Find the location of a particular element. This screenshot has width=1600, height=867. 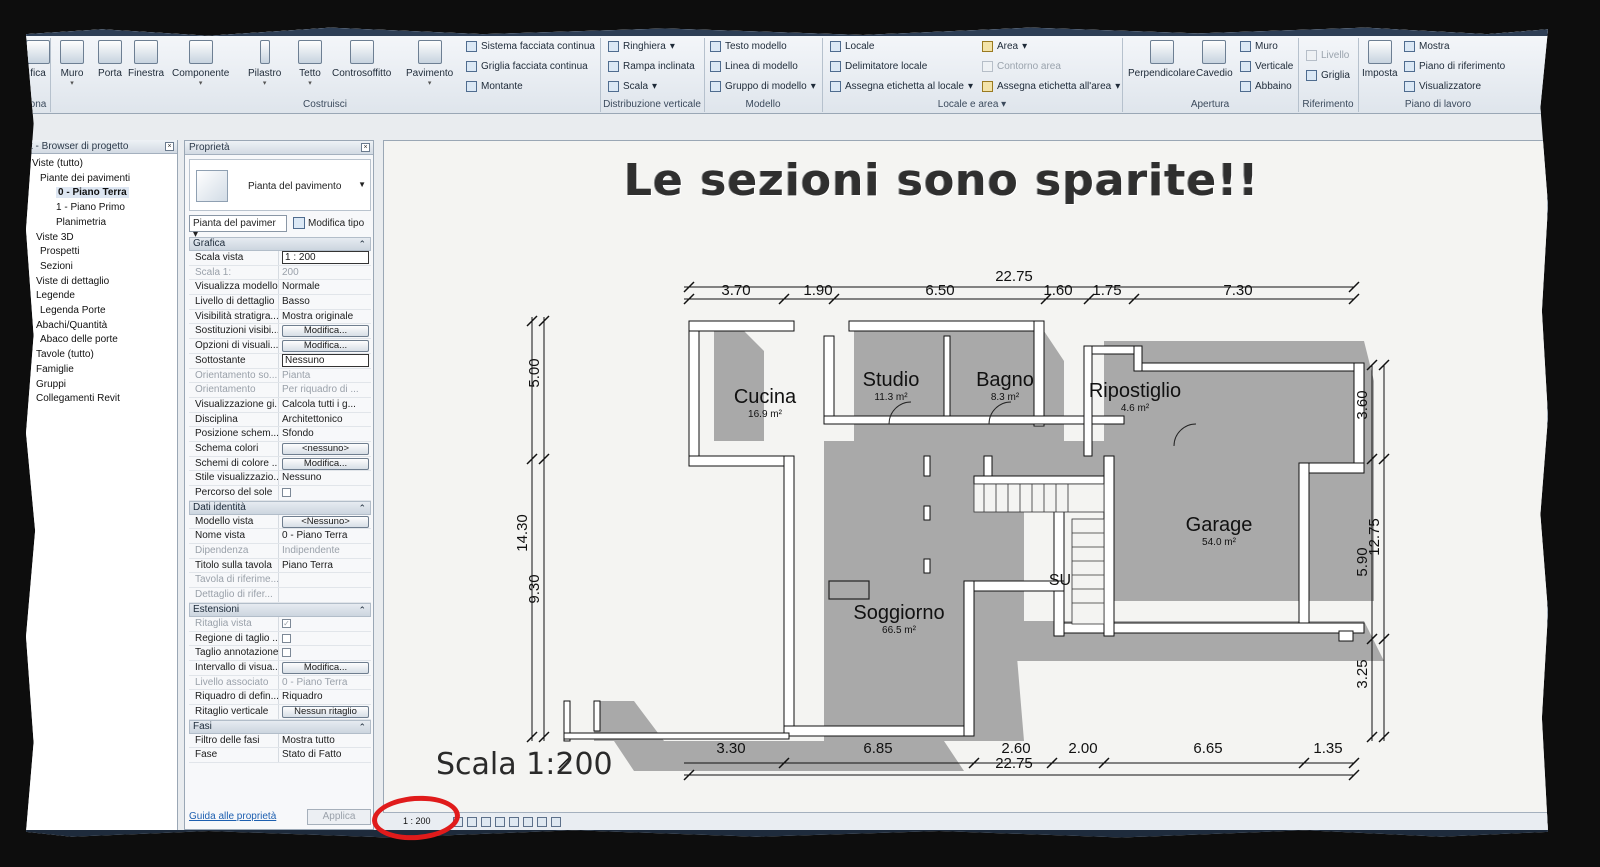

model-group-tool: Gruppo di modello ▾ is located at coordinates (763, 86).